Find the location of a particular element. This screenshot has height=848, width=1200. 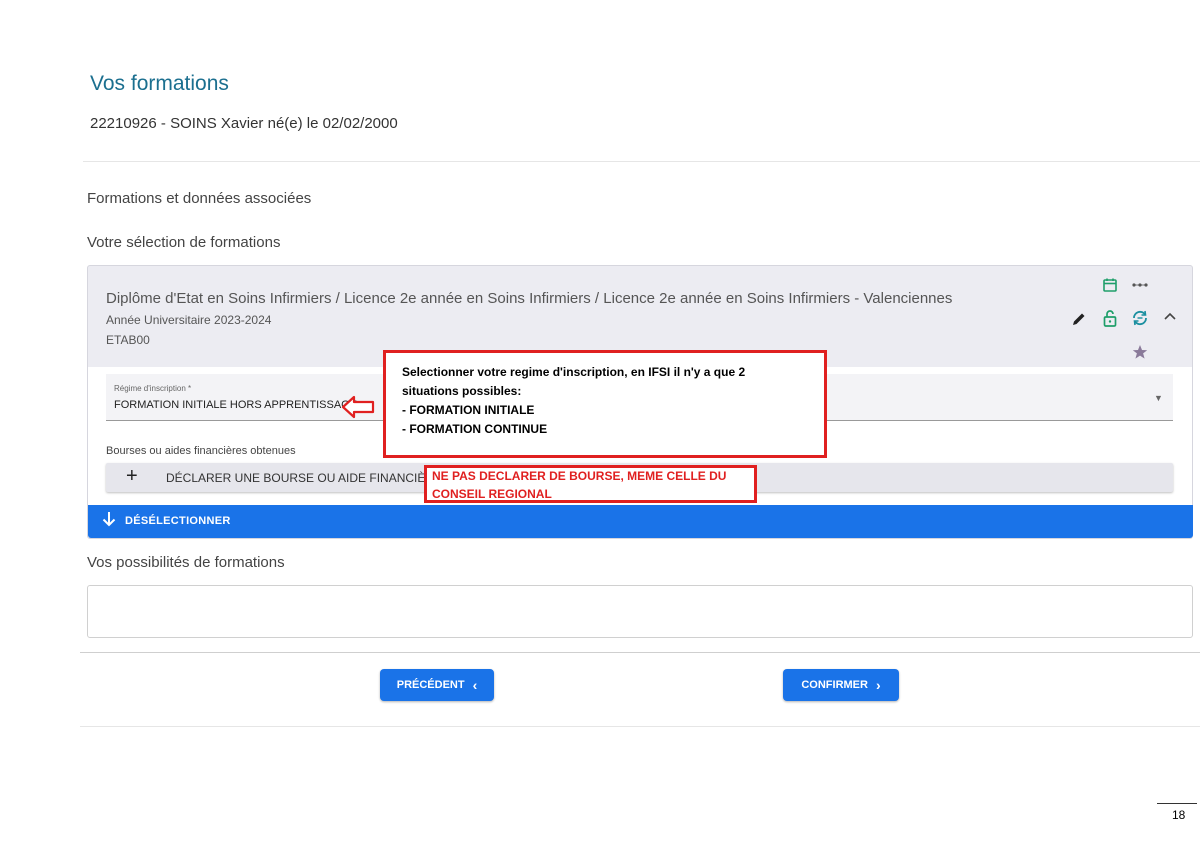

regime-value: FORMATION INITIALE HORS APPRENTISSAGE is located at coordinates (236, 405).